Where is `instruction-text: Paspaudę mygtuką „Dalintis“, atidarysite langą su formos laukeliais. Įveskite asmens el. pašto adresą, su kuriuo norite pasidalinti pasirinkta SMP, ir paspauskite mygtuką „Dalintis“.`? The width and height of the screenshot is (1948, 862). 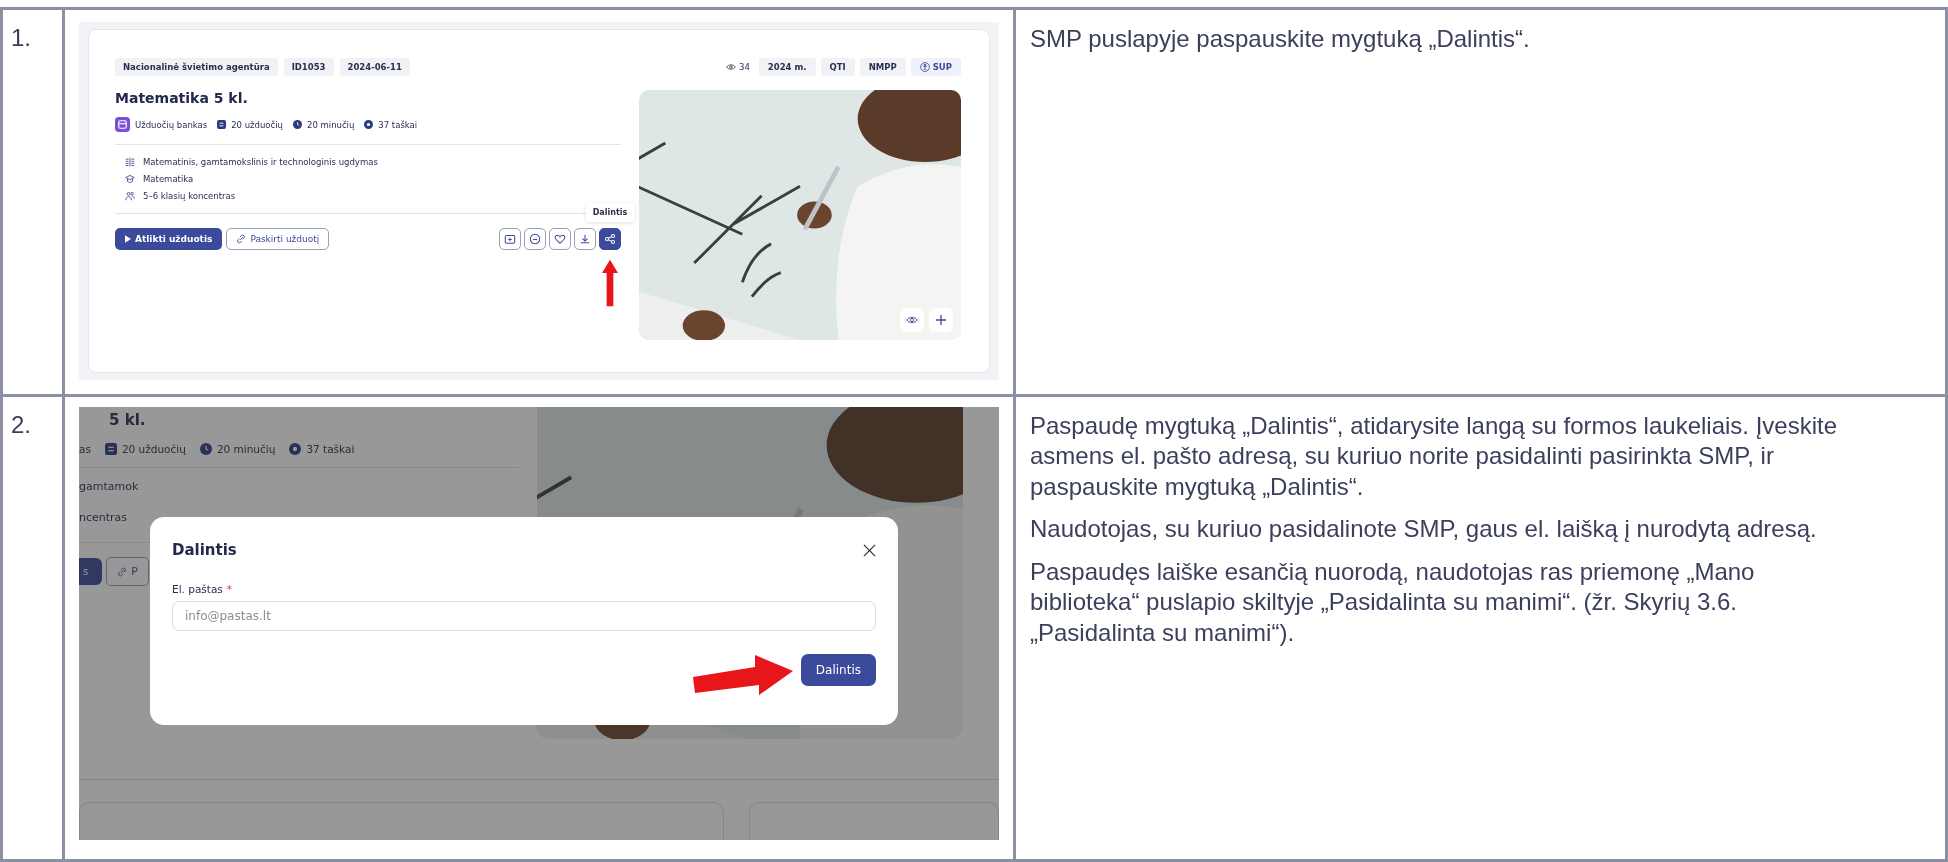 instruction-text: Paspaudę mygtuką „Dalintis“, atidarysite langą su formos laukeliais. Įveskite asmens el. pašto adresą, su kuriuo norite pasidalinti pasirinkta SMP, ir paspauskite mygtuką „Dalintis“. is located at coordinates (1434, 456).